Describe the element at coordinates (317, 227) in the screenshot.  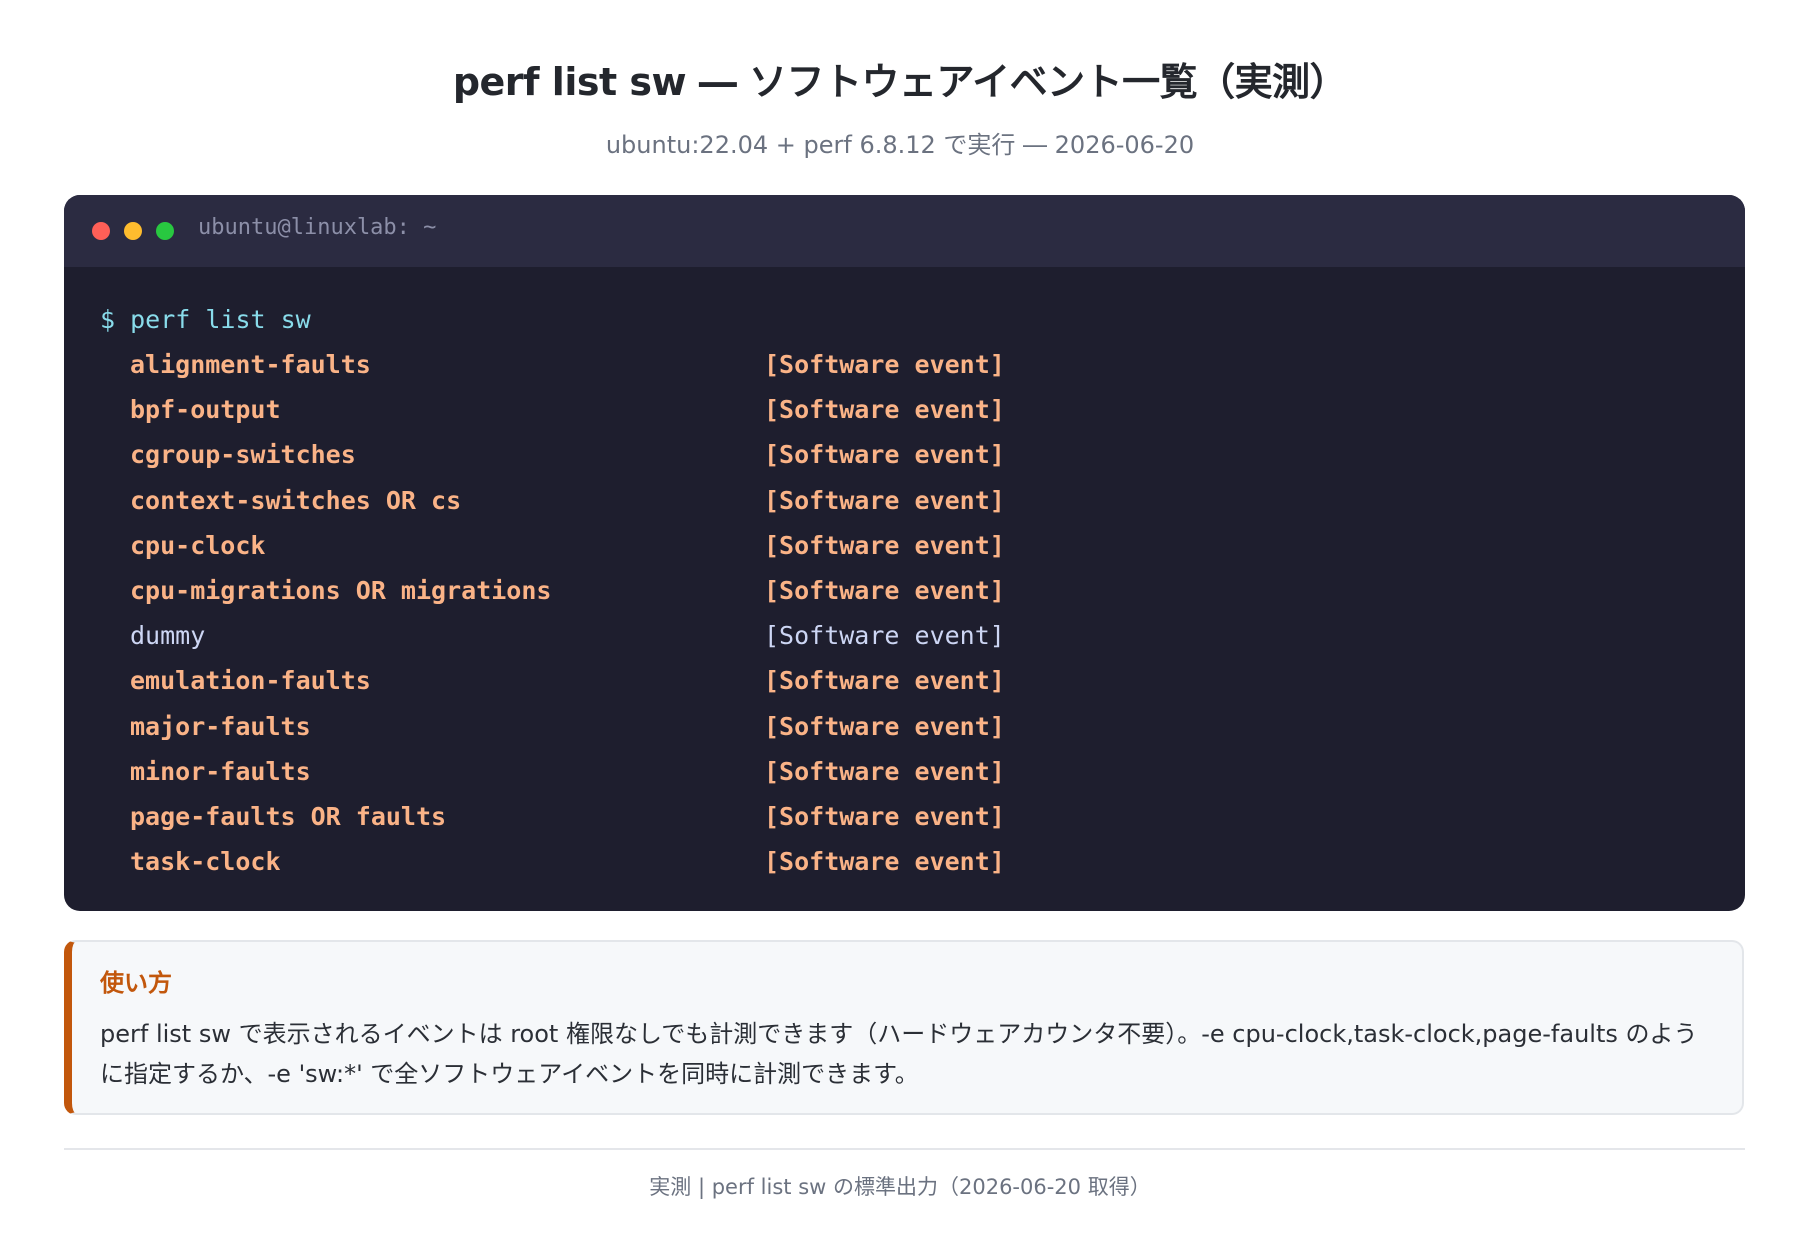
I see `terminal-window-title: ubuntu@linuxlab: ~` at that location.